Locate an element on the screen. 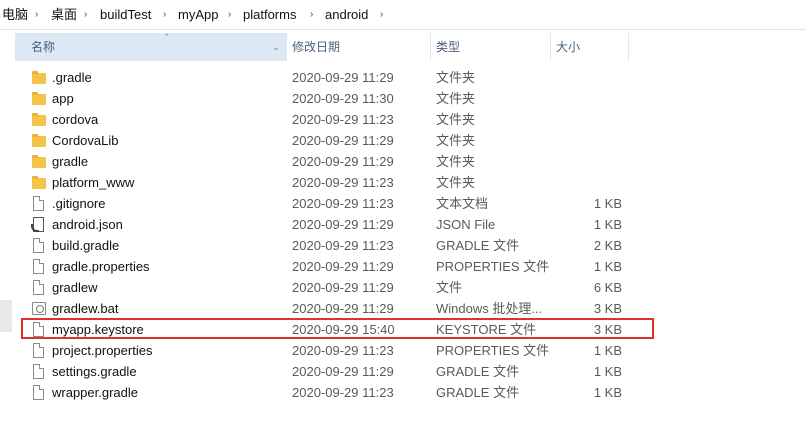 This screenshot has width=806, height=429. text-file-icon is located at coordinates (39, 204).